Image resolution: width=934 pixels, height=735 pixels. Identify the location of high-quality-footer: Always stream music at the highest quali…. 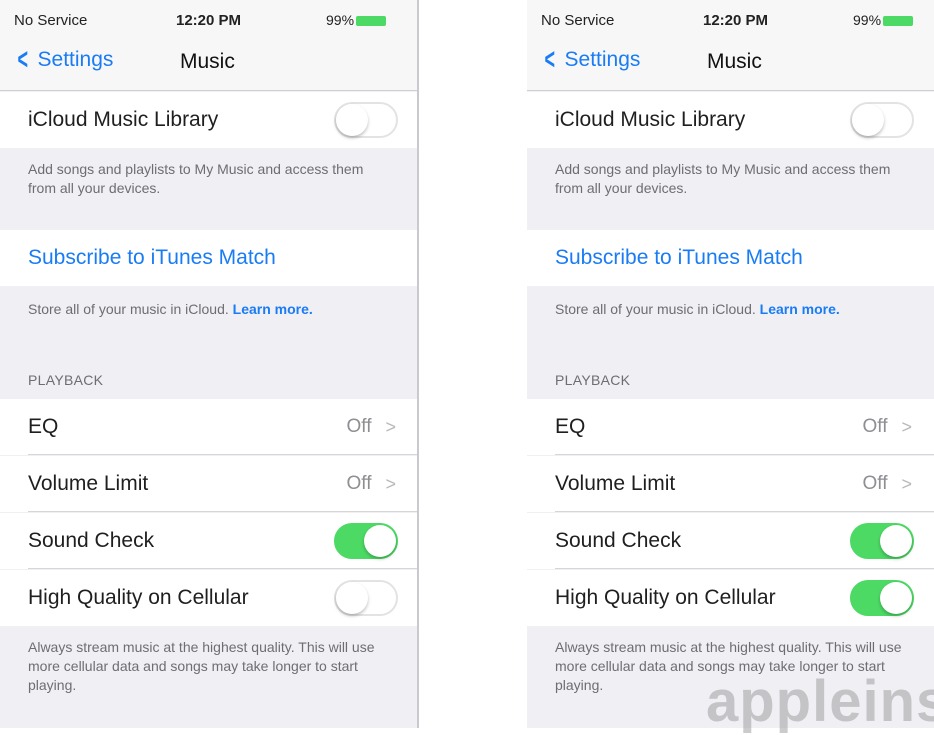
(201, 666).